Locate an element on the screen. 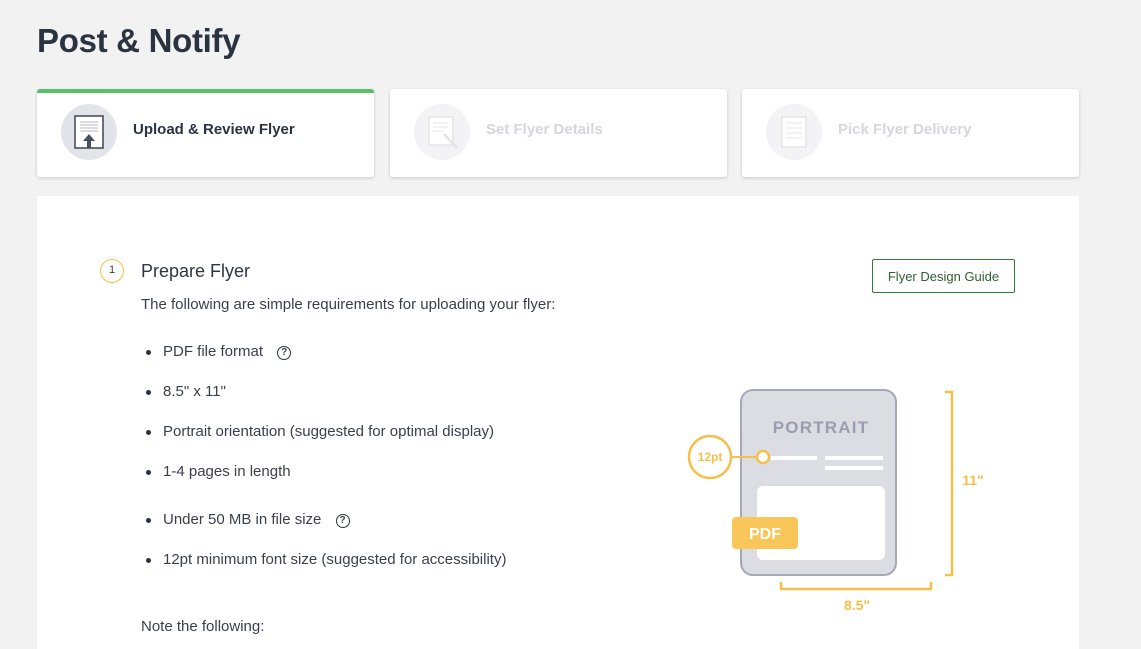  step-upload-review: Upload & Review Flyer is located at coordinates (205, 133).